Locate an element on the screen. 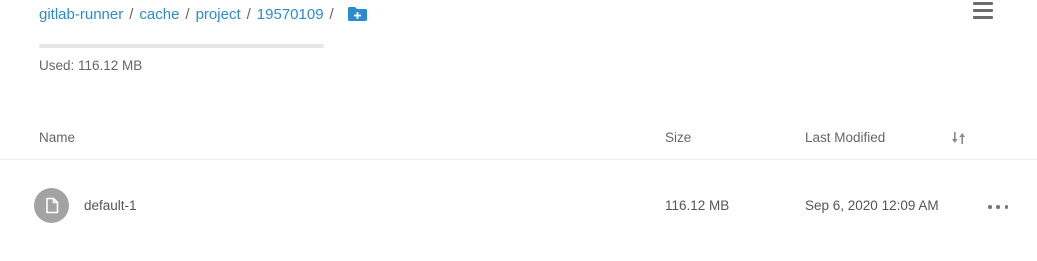 This screenshot has width=1037, height=261. column-header-last-modified: Last Modified is located at coordinates (845, 137).